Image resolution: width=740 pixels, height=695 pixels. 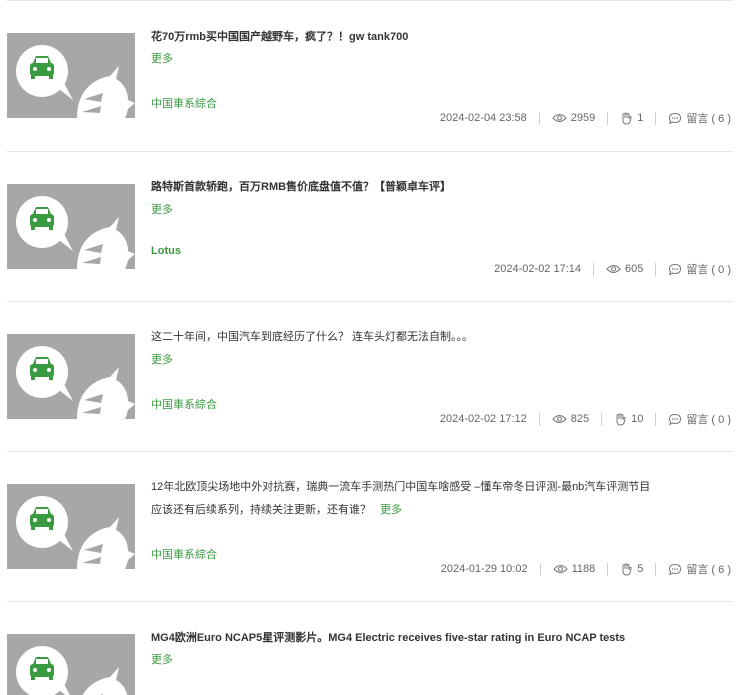 I want to click on post-meta: 2024-02-02 17:14 605 留言 ( 0 ), so click(x=612, y=269).